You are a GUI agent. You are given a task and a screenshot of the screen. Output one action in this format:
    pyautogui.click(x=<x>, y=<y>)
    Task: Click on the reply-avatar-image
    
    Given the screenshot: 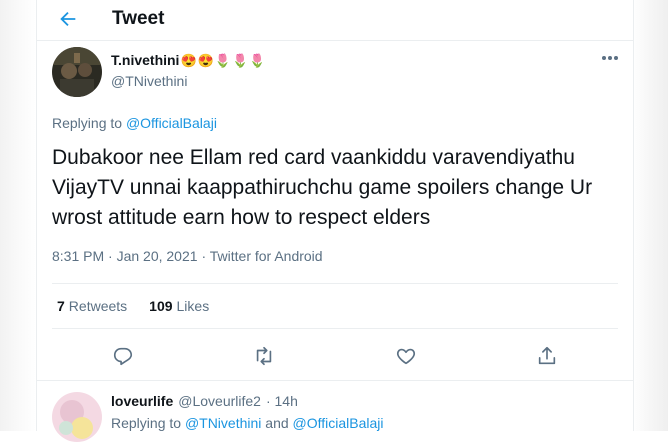 What is the action you would take?
    pyautogui.click(x=77, y=417)
    